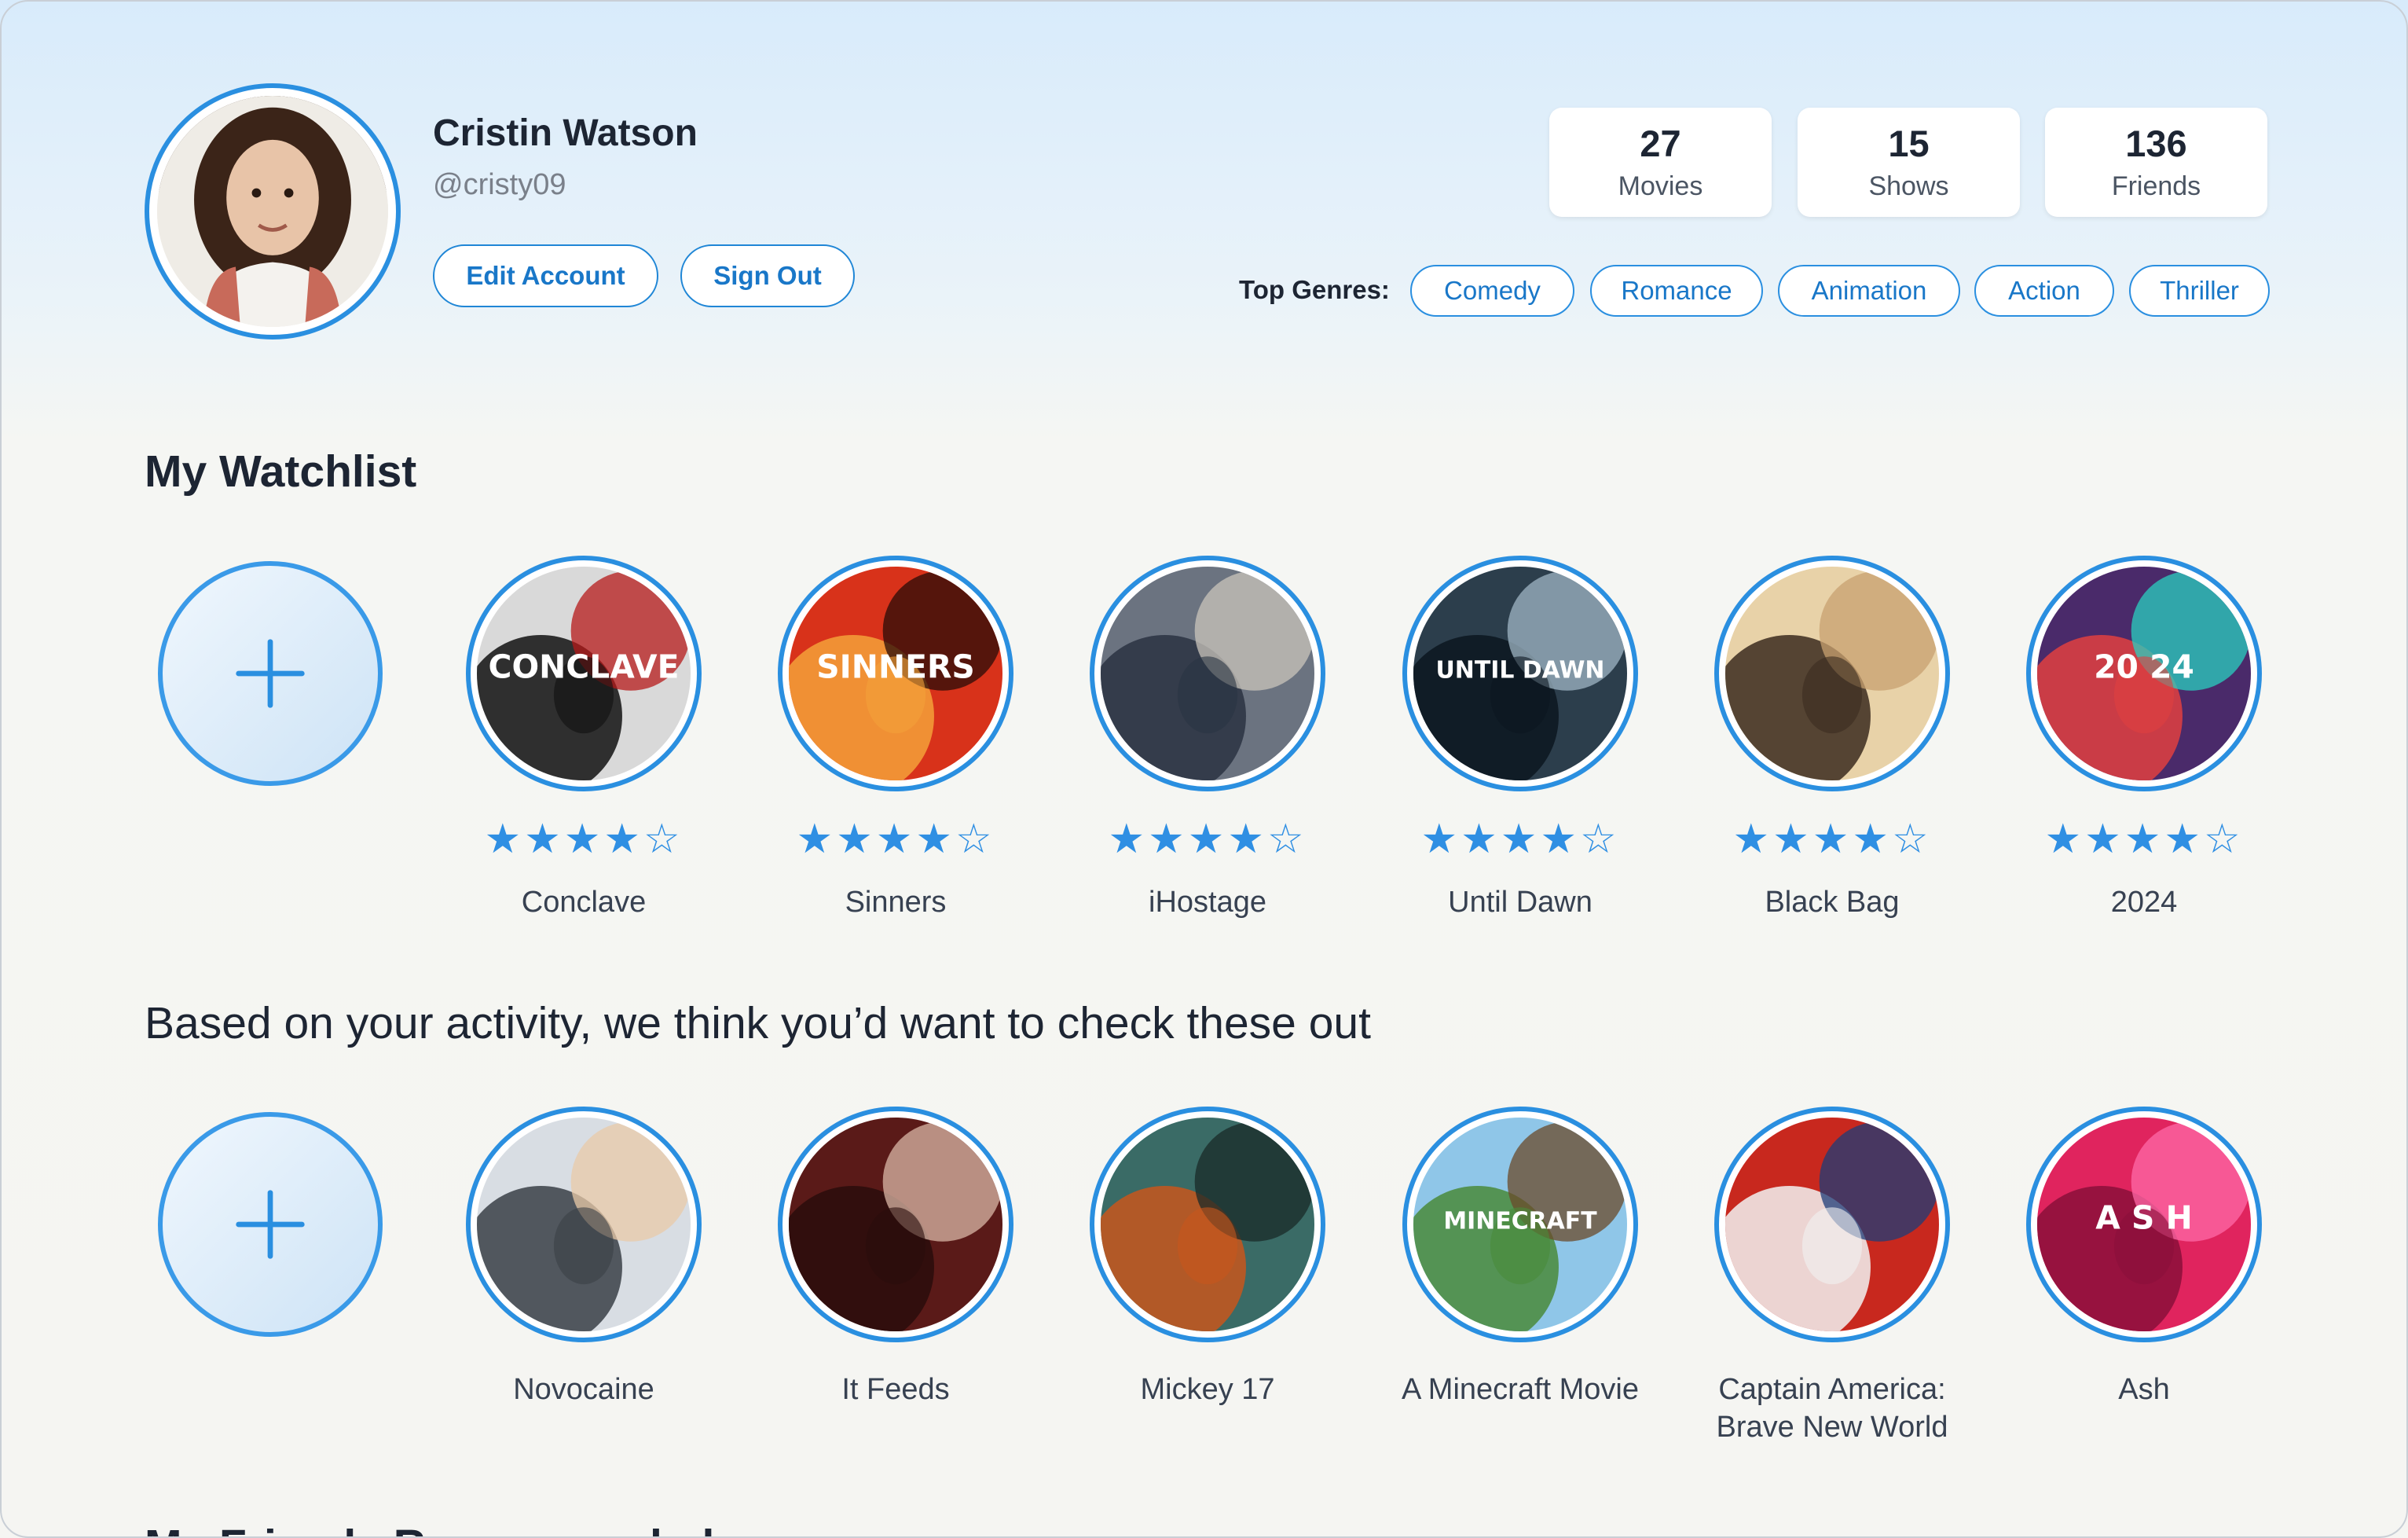  I want to click on poster-artwork: MINECRAFT, so click(1520, 1224).